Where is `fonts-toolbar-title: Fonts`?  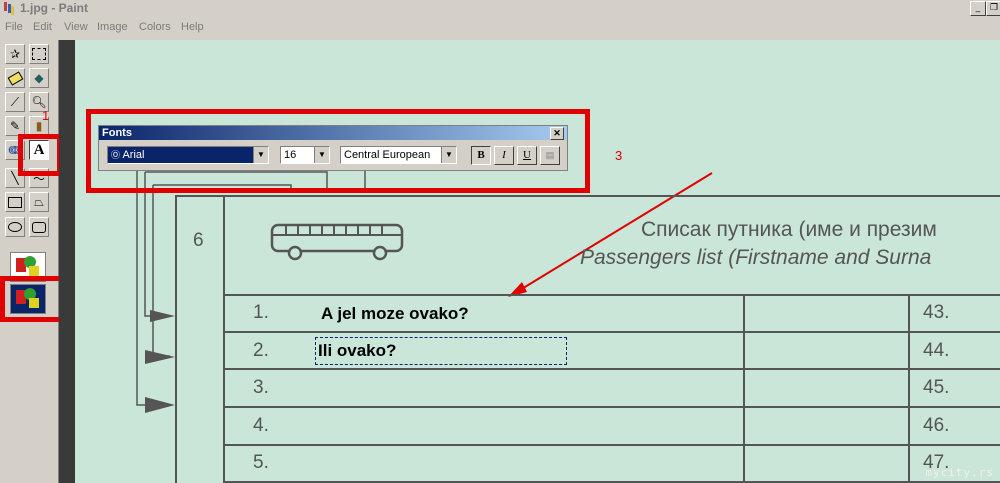 fonts-toolbar-title: Fonts is located at coordinates (117, 133).